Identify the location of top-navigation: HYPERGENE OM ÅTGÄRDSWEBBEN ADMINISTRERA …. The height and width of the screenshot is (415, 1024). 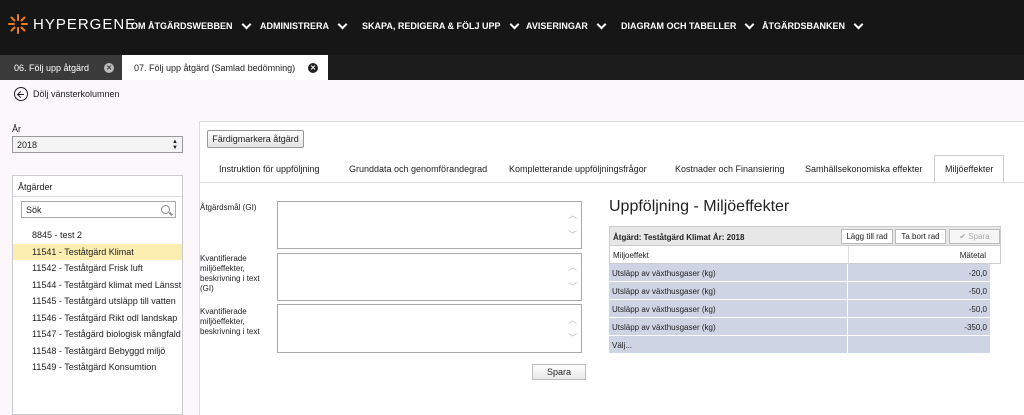
(512, 27).